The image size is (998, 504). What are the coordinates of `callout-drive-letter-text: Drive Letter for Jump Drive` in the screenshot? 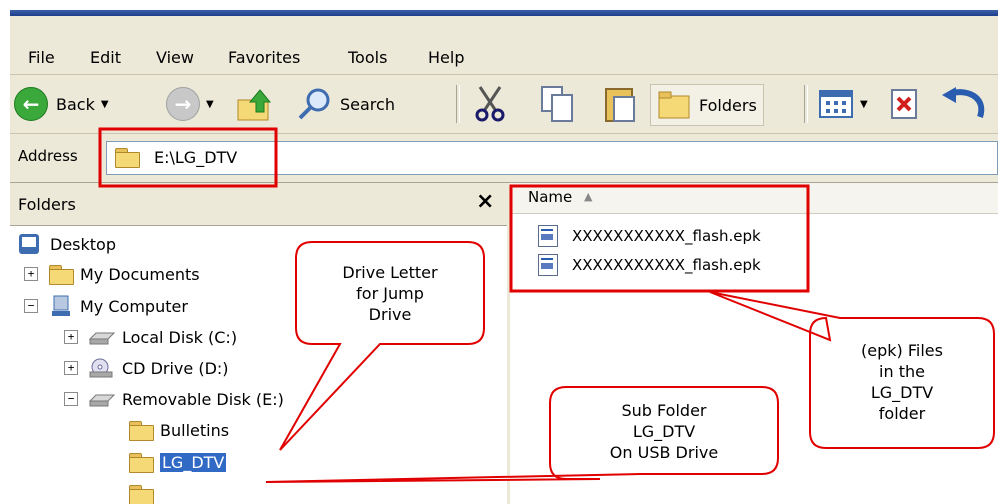 It's located at (390, 293).